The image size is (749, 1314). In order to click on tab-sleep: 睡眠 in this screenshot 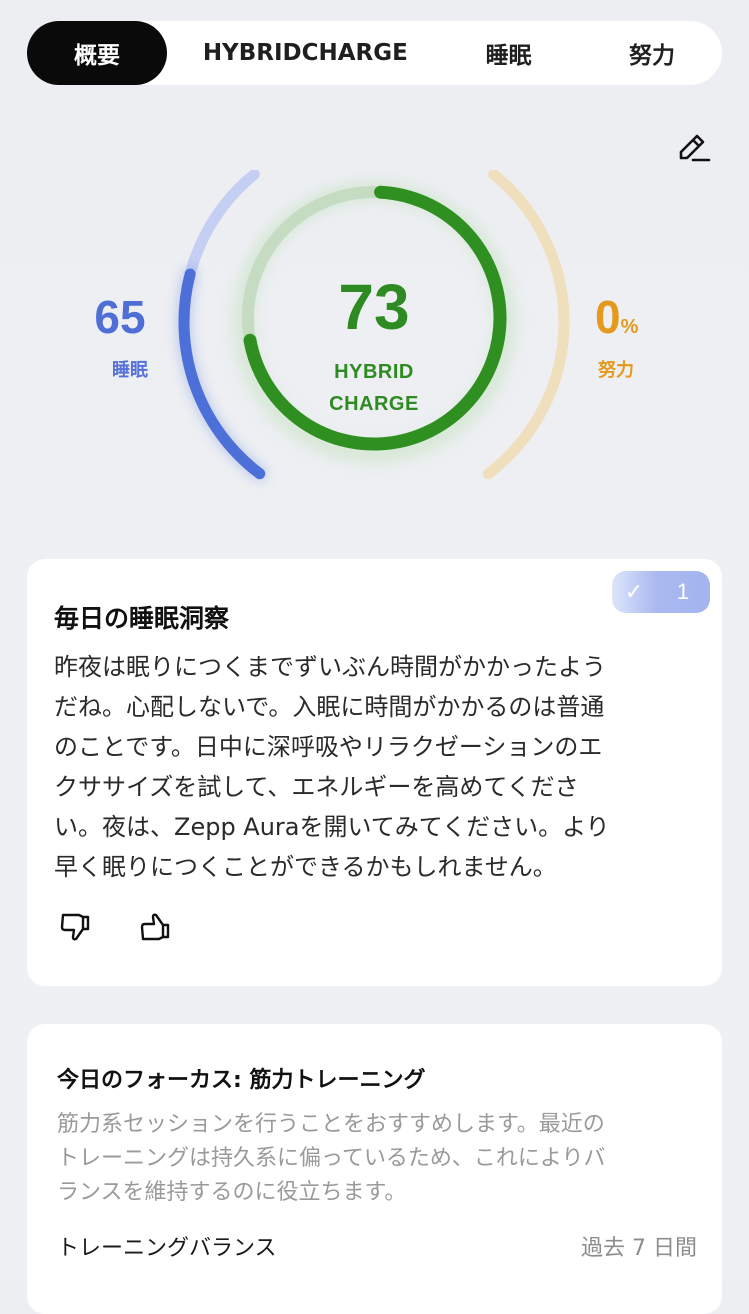, I will do `click(509, 53)`.